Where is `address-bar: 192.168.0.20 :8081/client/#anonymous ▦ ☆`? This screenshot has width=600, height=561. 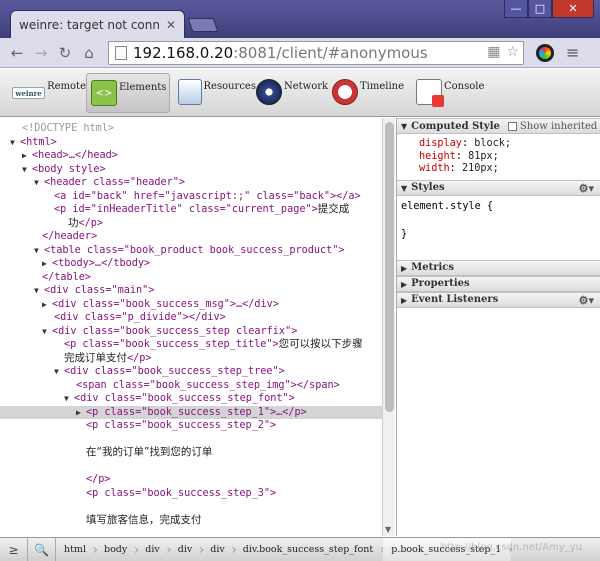 address-bar: 192.168.0.20 :8081/client/#anonymous ▦ ☆ is located at coordinates (316, 52).